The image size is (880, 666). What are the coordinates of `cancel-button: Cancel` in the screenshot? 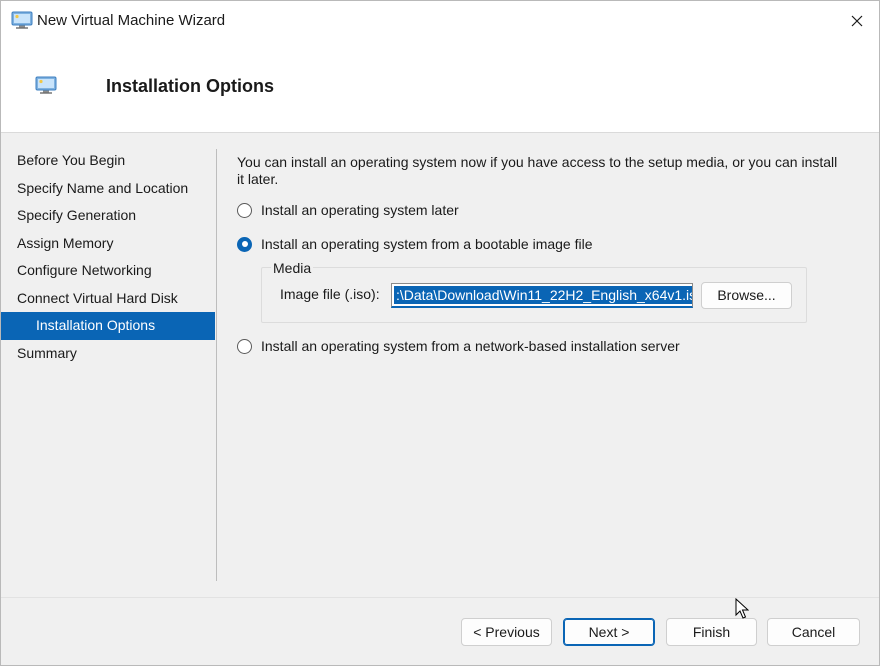 It's located at (813, 632).